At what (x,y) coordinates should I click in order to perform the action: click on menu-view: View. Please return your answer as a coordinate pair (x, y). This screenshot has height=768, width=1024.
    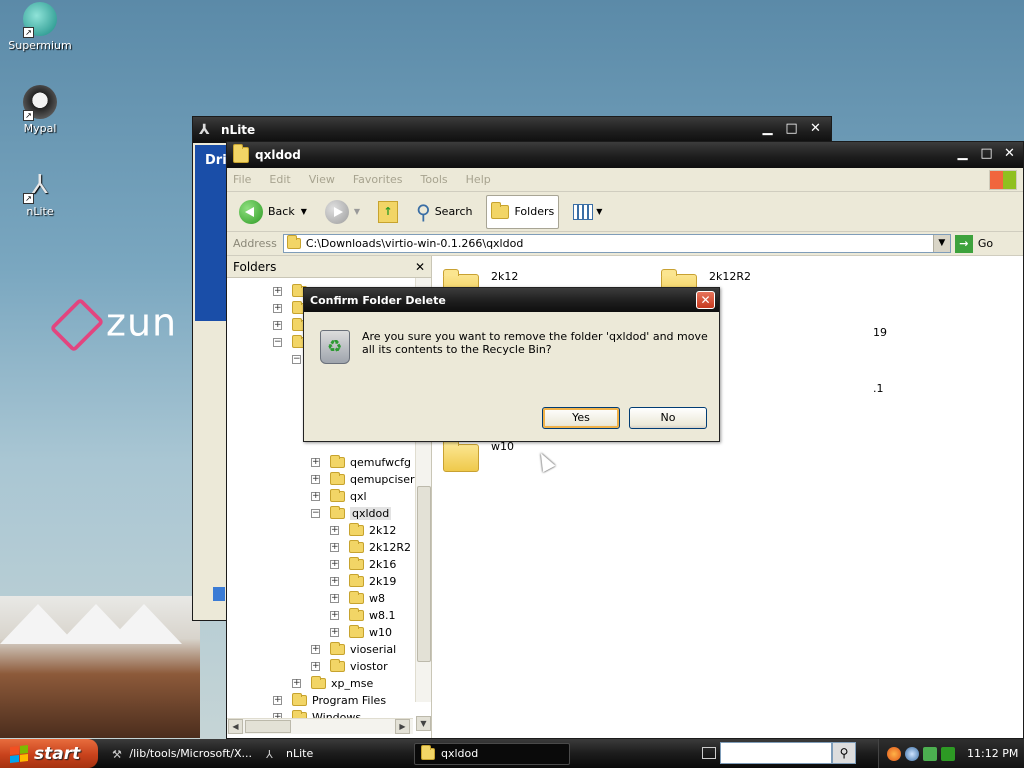
    Looking at the image, I should click on (322, 179).